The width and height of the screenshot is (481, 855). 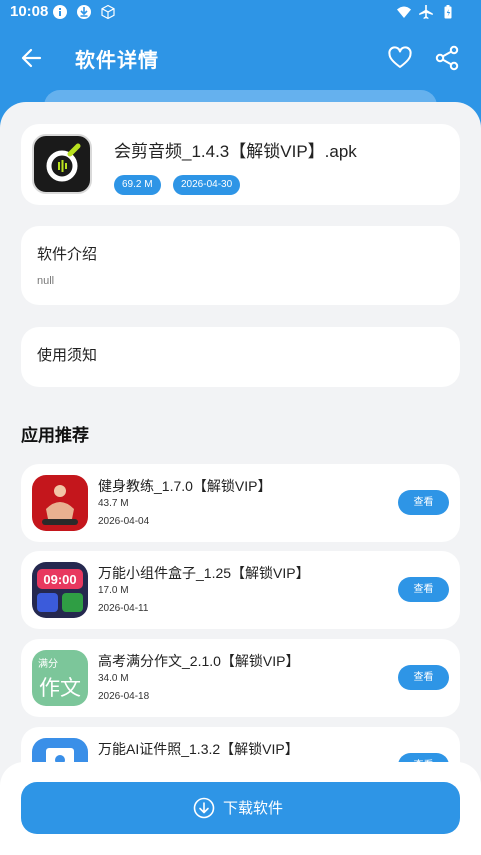 I want to click on essay-icon: 满分 作文, so click(x=60, y=678).